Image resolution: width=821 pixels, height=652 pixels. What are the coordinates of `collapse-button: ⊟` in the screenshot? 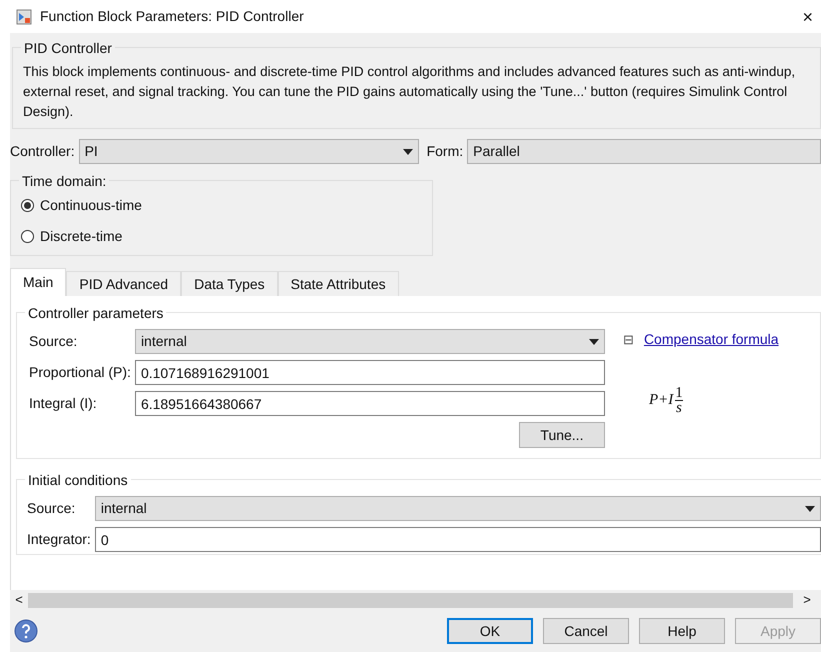 It's located at (628, 339).